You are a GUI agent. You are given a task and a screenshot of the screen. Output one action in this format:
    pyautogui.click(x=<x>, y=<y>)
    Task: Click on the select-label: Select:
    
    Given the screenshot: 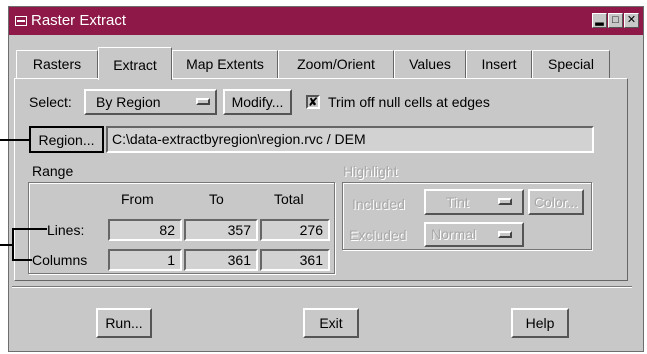 What is the action you would take?
    pyautogui.click(x=50, y=102)
    